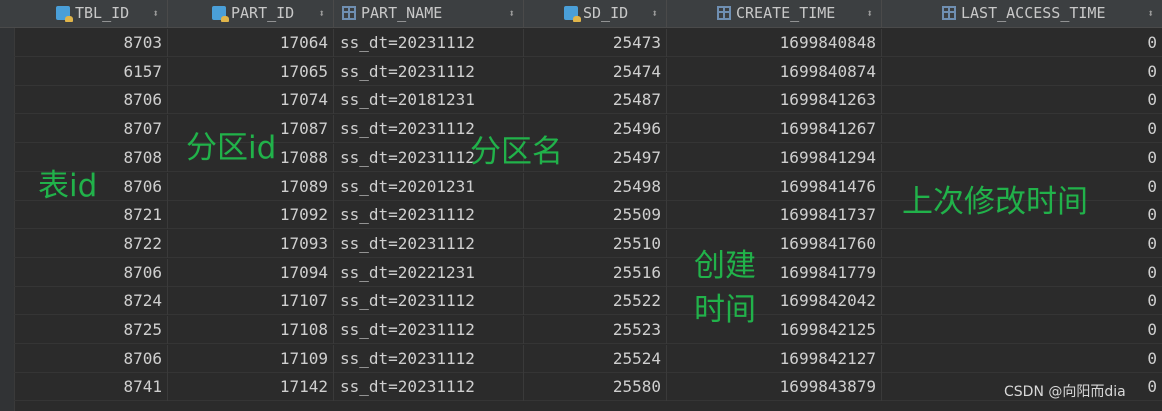 The height and width of the screenshot is (411, 1162). What do you see at coordinates (774, 186) in the screenshot?
I see `cell-create-time: 1699841476` at bounding box center [774, 186].